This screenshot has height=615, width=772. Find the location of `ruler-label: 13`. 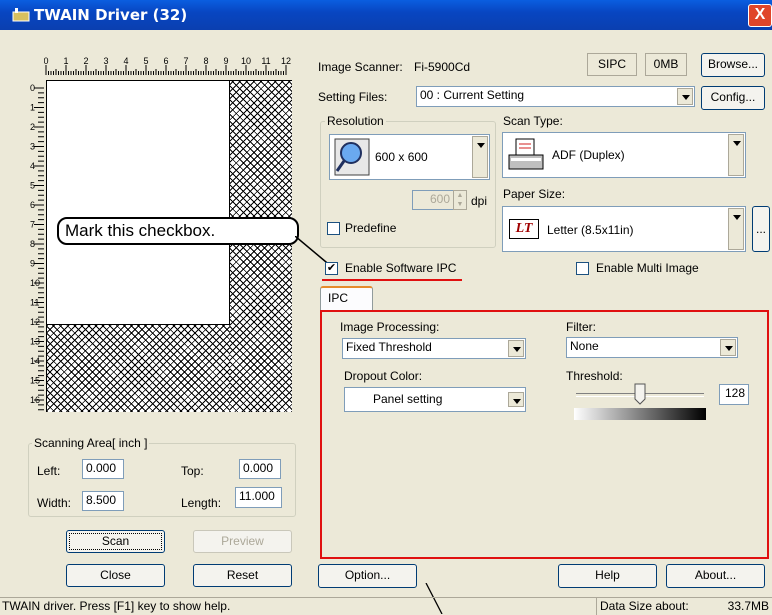

ruler-label: 13 is located at coordinates (35, 342).